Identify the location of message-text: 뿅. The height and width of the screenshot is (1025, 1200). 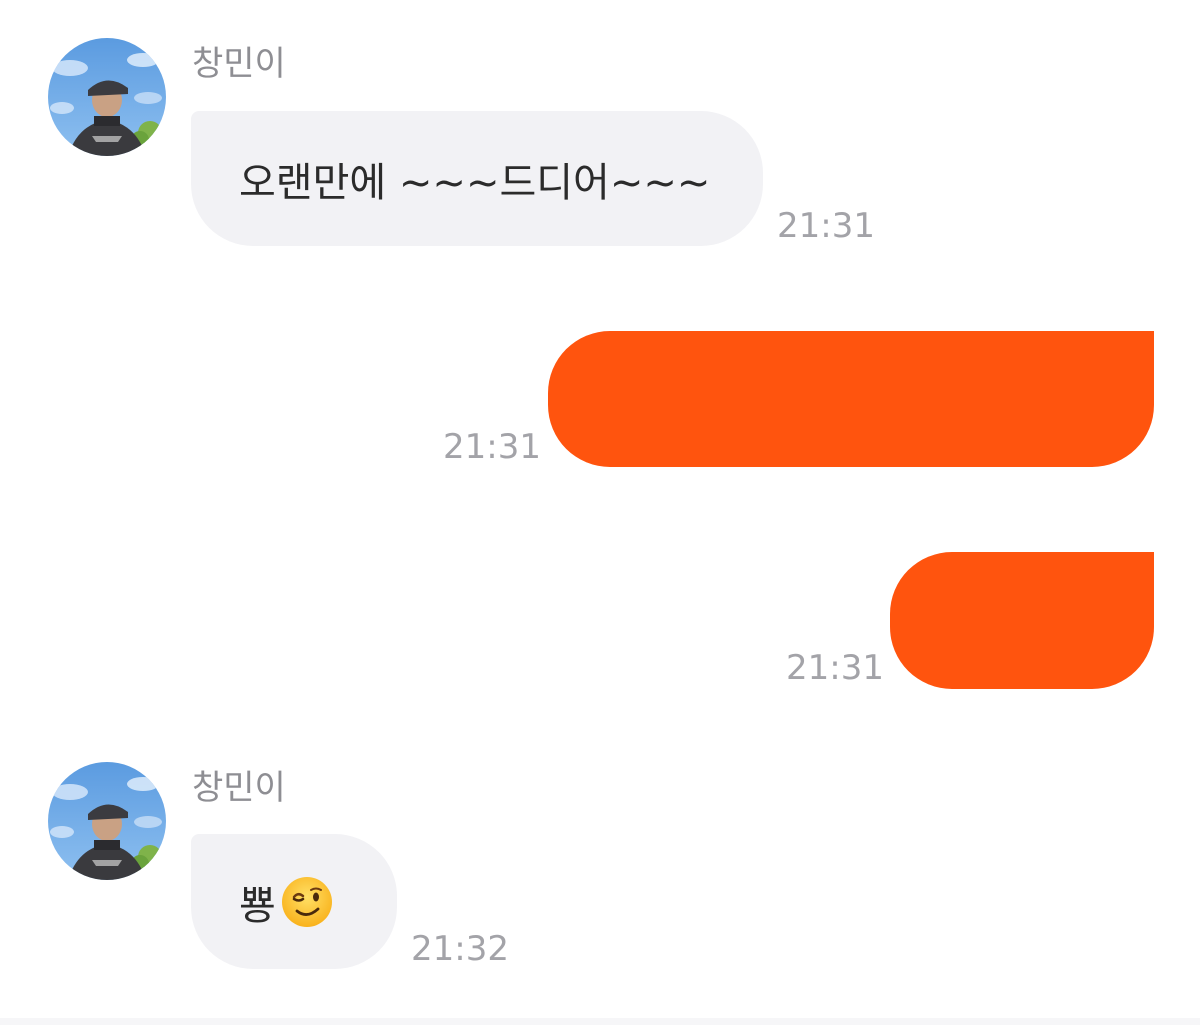
(257, 905).